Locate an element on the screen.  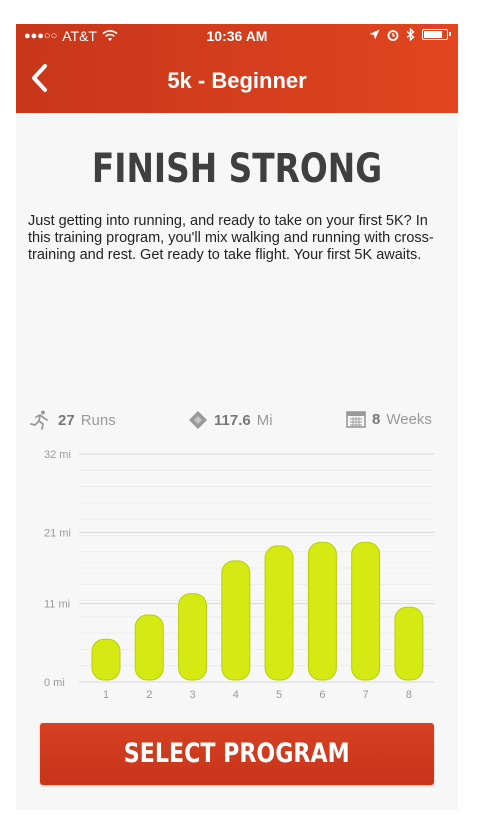
x-tick-label: 3 is located at coordinates (192, 695).